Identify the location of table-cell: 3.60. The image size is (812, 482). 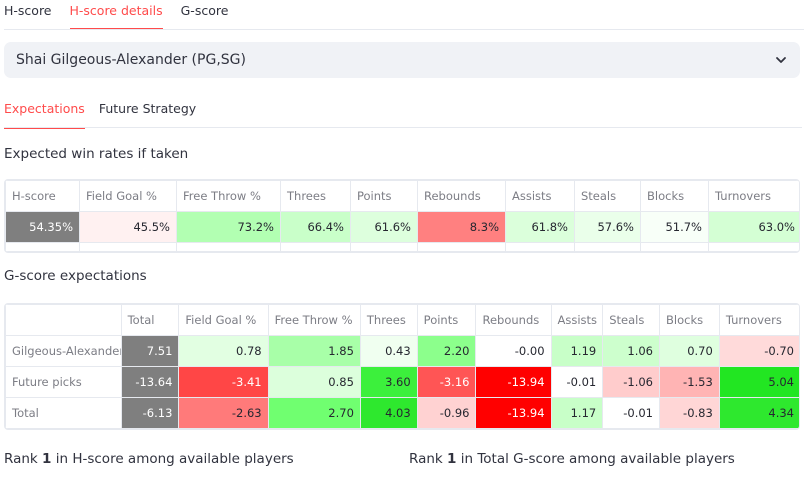
(388, 382).